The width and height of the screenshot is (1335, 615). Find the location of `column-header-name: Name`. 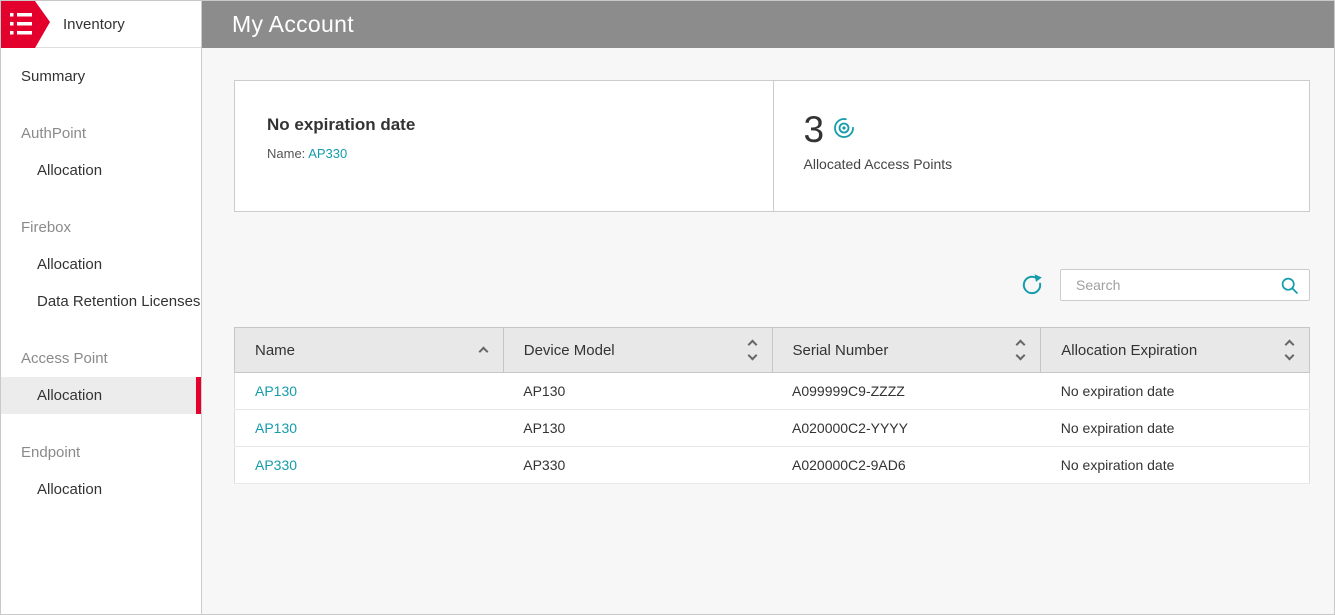

column-header-name: Name is located at coordinates (369, 350).